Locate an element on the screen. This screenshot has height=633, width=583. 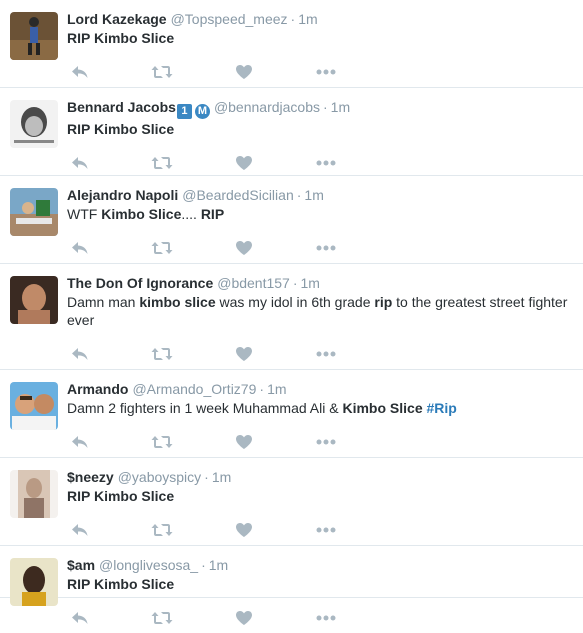
user-fullname: $neezy is located at coordinates (90, 477).